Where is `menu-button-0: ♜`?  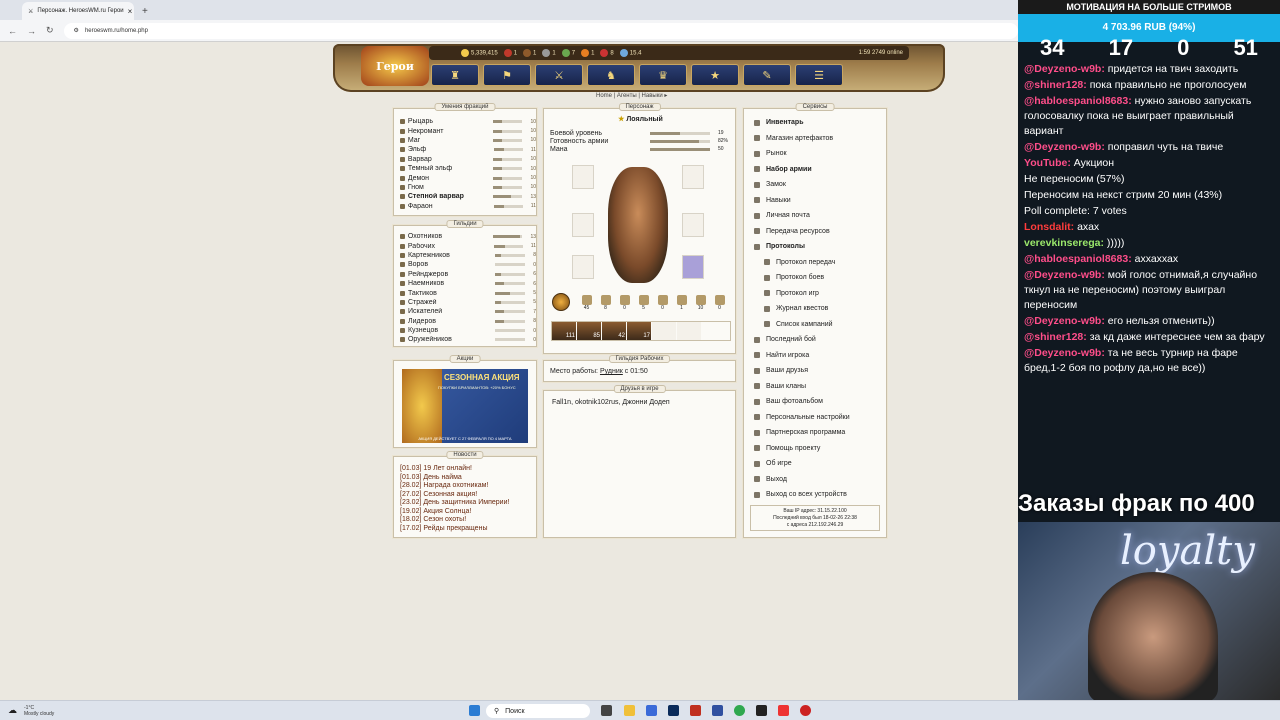 menu-button-0: ♜ is located at coordinates (455, 75).